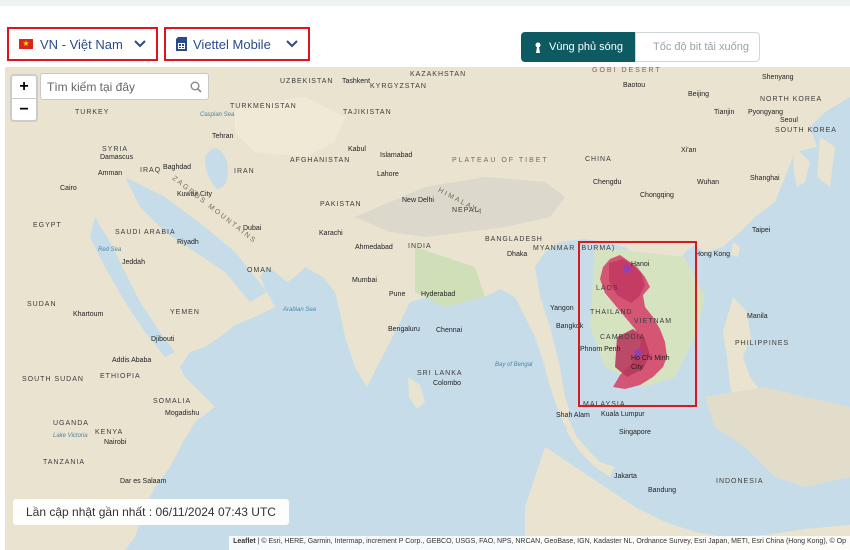 Image resolution: width=850 pixels, height=550 pixels. I want to click on map-label: Amman, so click(110, 173).